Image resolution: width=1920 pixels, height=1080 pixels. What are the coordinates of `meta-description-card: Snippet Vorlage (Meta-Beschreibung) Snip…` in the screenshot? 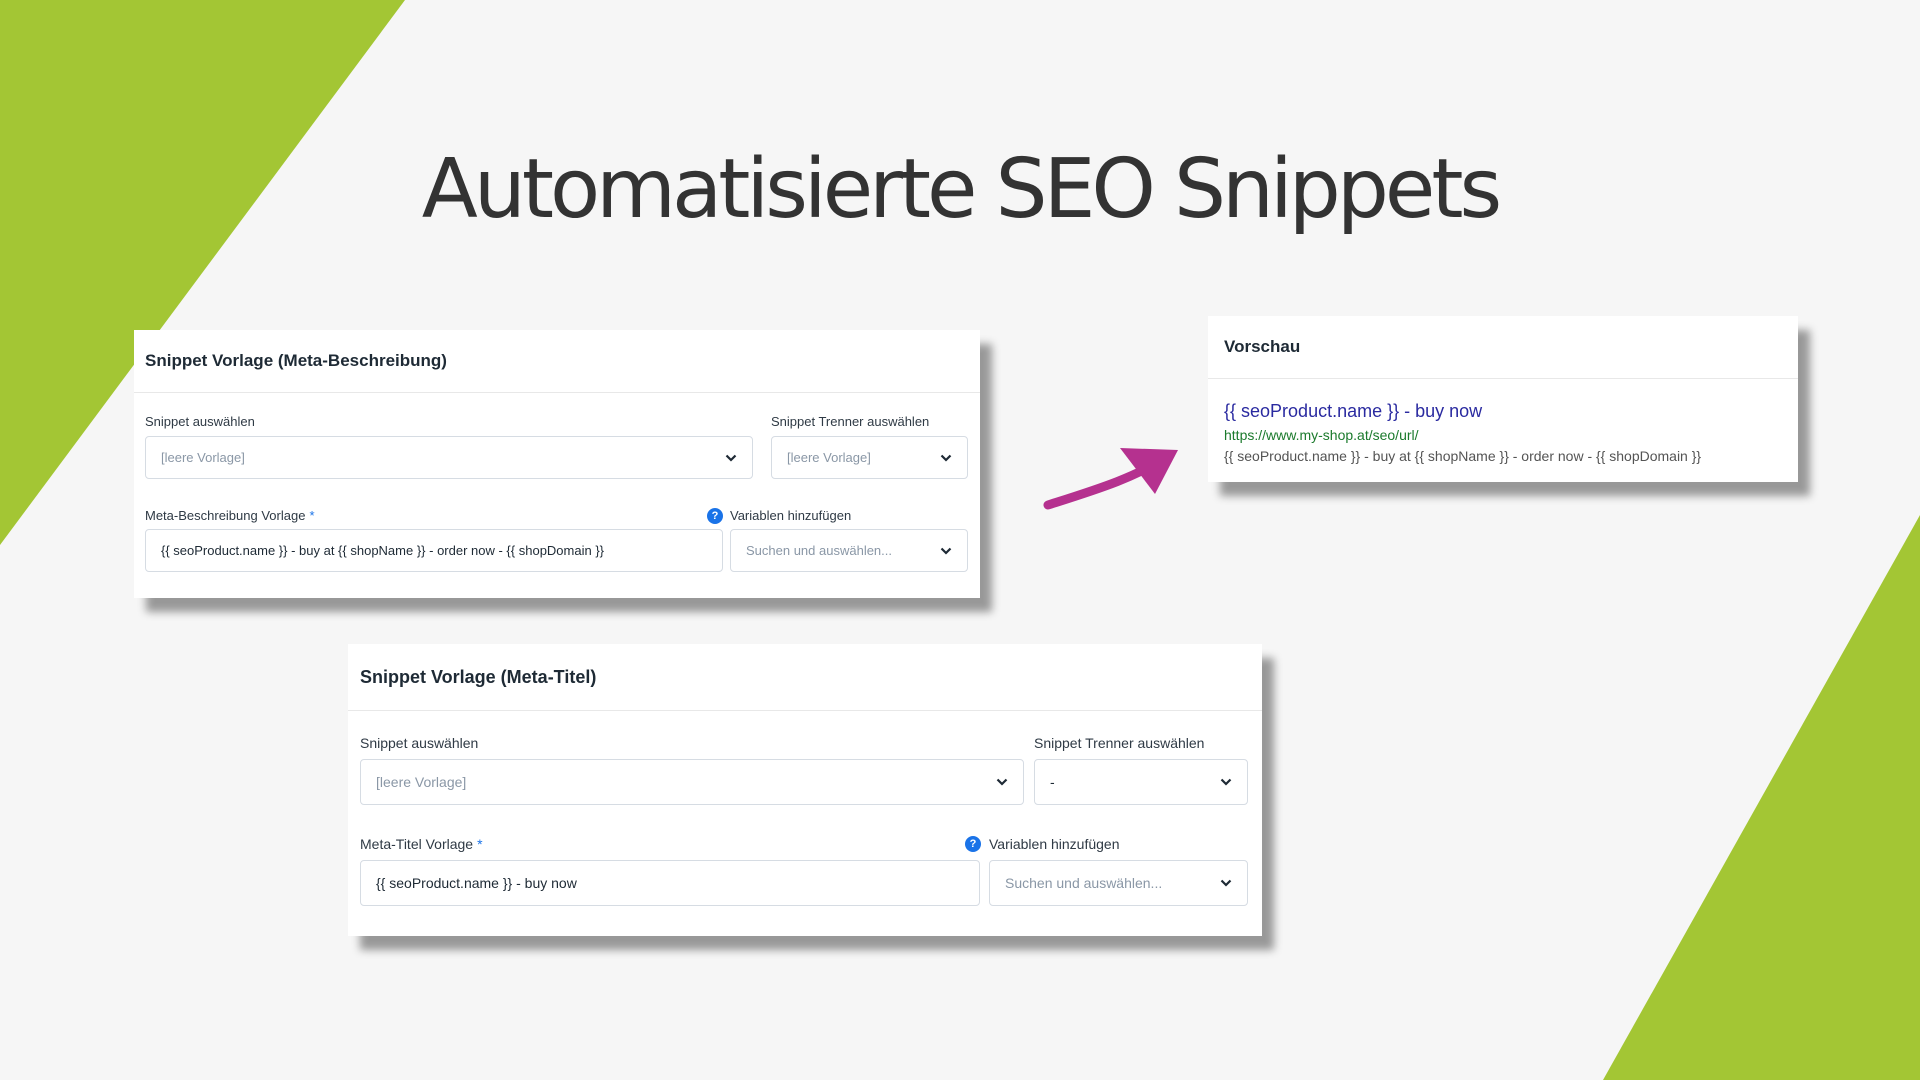 It's located at (557, 464).